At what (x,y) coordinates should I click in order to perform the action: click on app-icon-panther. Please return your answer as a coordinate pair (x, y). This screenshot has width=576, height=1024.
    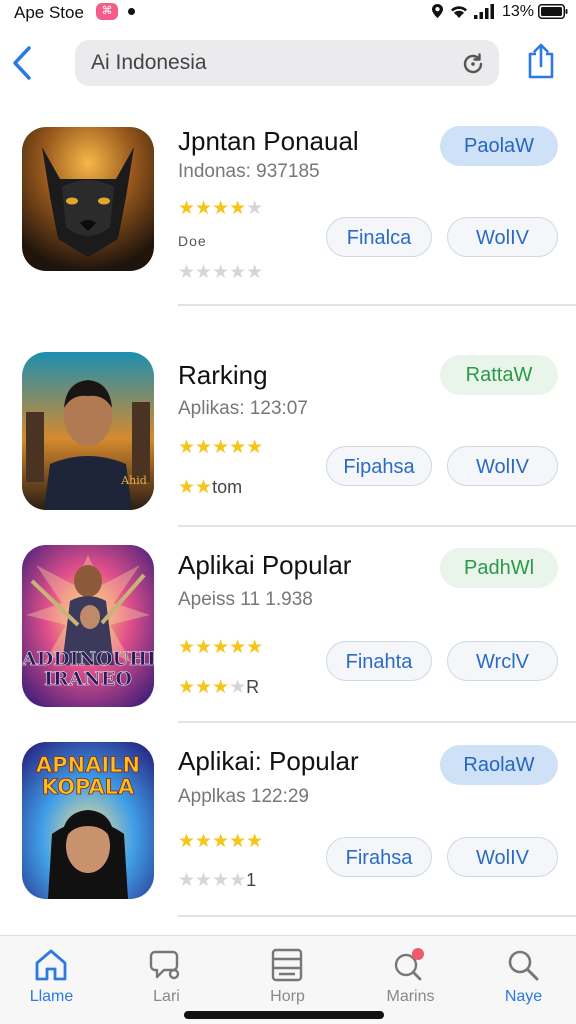
    Looking at the image, I should click on (88, 199).